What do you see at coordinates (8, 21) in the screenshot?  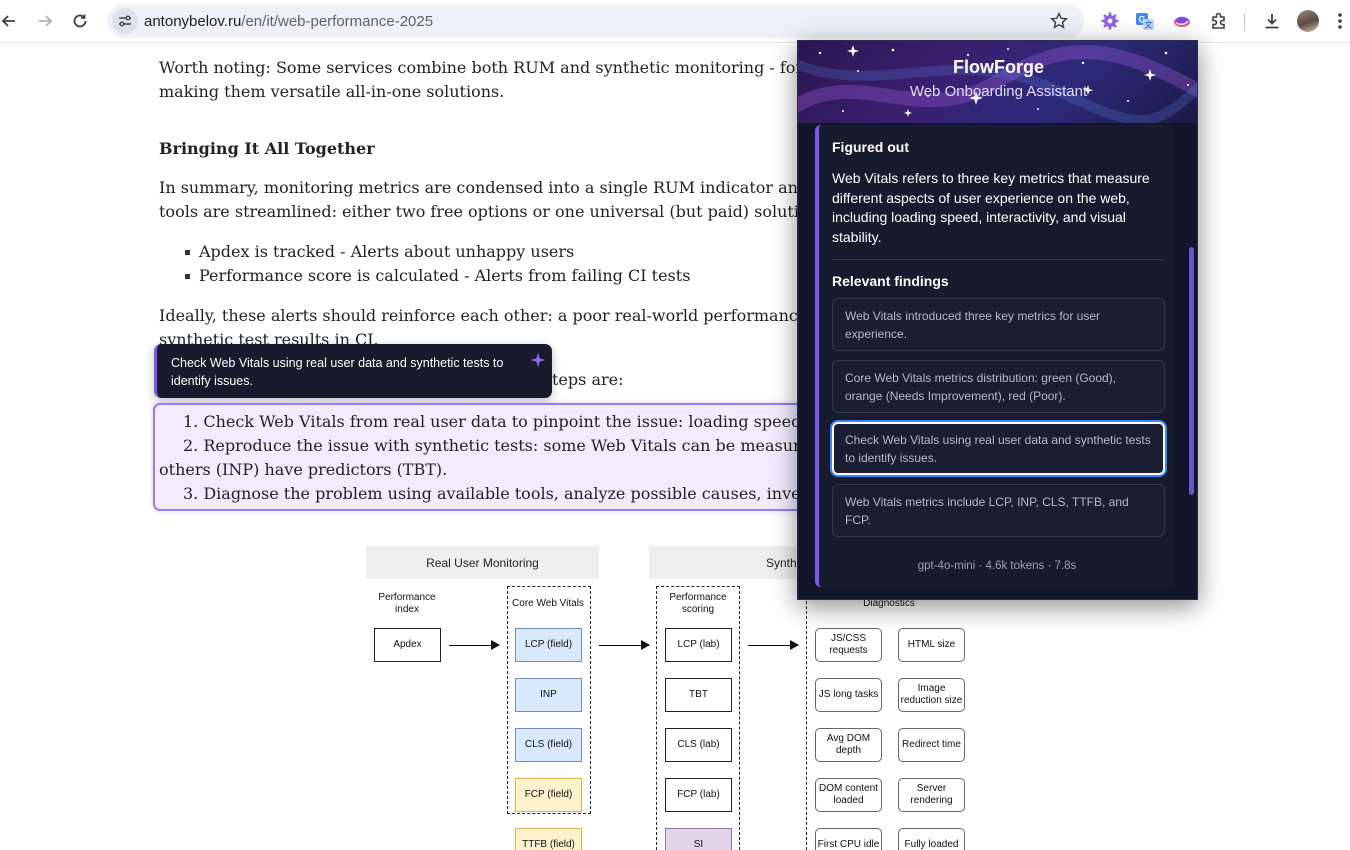 I see `back-icon` at bounding box center [8, 21].